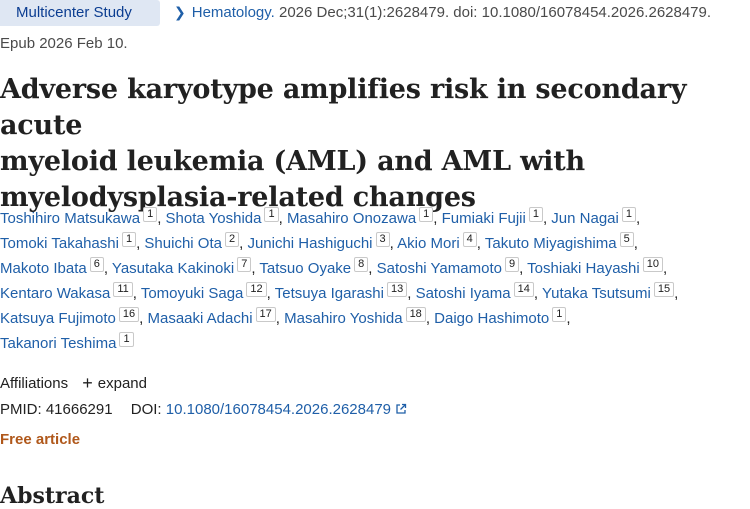  What do you see at coordinates (244, 264) in the screenshot?
I see `affiliation-number-button: 7` at bounding box center [244, 264].